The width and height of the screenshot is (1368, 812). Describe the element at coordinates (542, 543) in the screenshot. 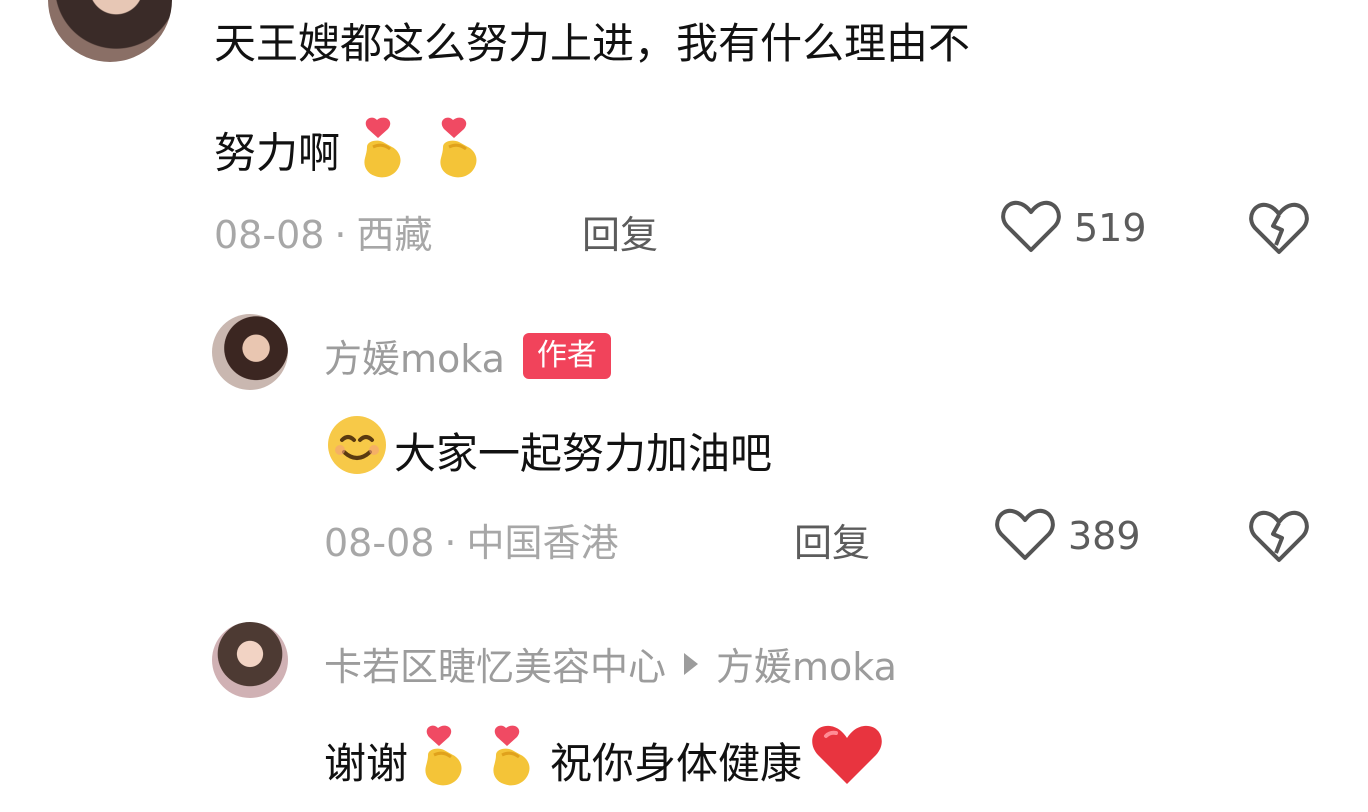

I see `comment-location: 中国香港` at that location.